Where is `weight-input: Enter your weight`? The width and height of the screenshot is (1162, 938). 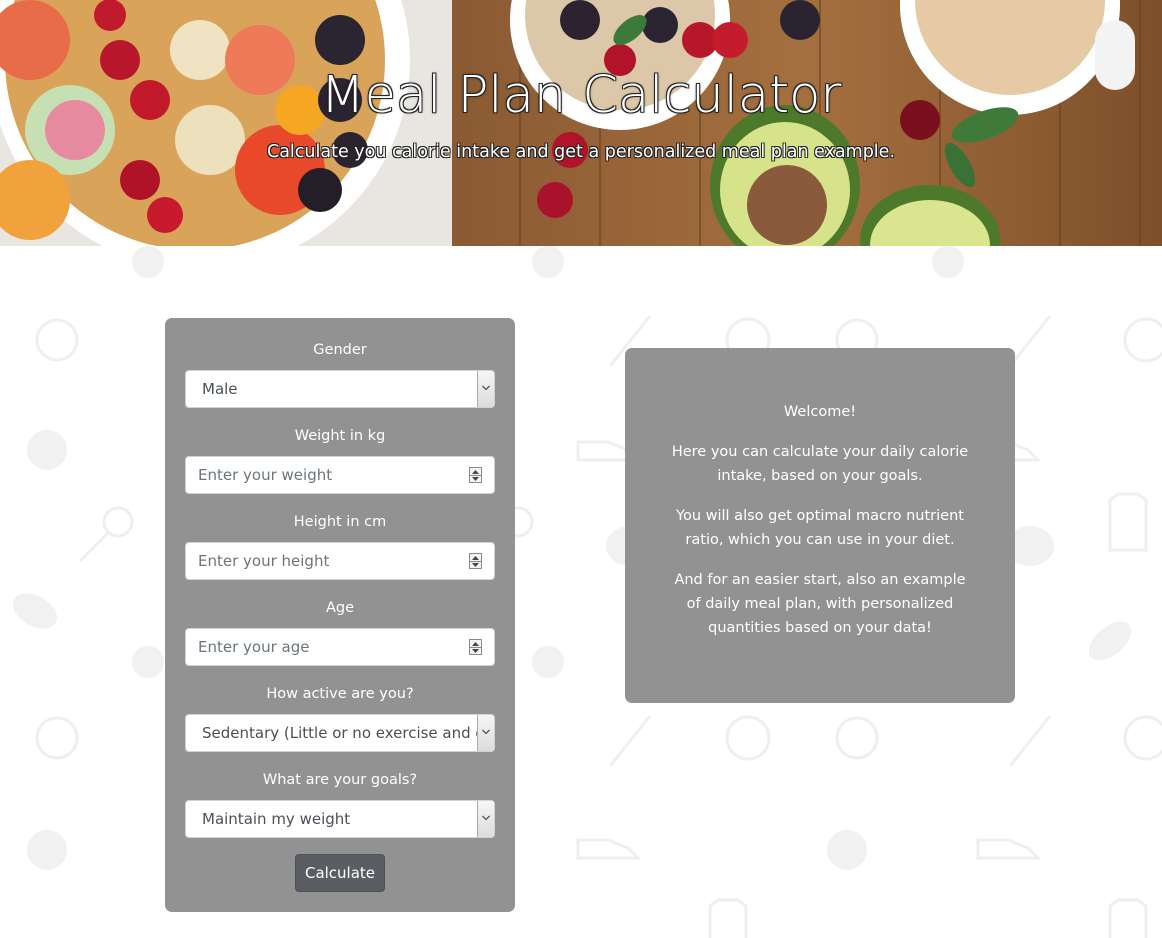
weight-input: Enter your weight is located at coordinates (340, 475).